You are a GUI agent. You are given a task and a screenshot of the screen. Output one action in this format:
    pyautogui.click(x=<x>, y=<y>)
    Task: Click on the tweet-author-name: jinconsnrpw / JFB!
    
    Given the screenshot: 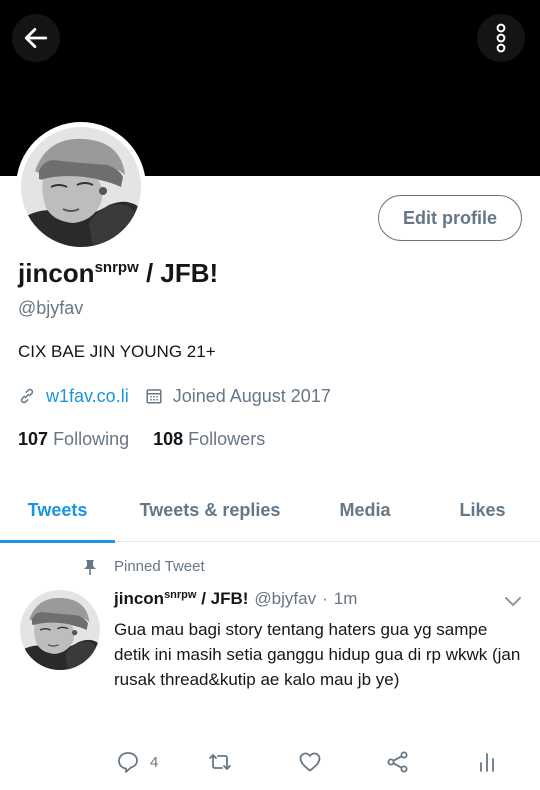 What is the action you would take?
    pyautogui.click(x=181, y=599)
    